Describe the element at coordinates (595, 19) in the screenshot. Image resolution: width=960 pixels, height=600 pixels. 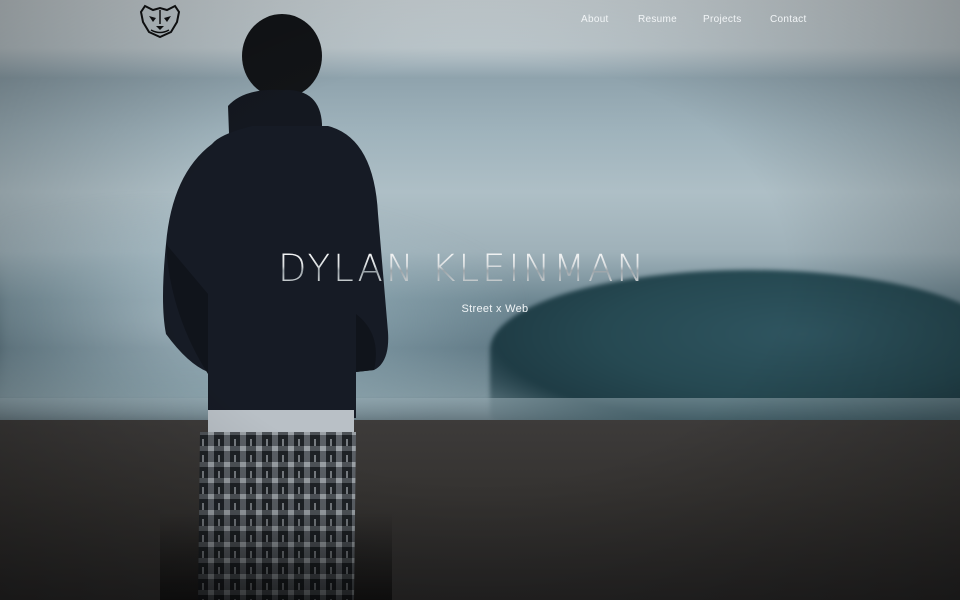
I see `nav-link-about: About` at that location.